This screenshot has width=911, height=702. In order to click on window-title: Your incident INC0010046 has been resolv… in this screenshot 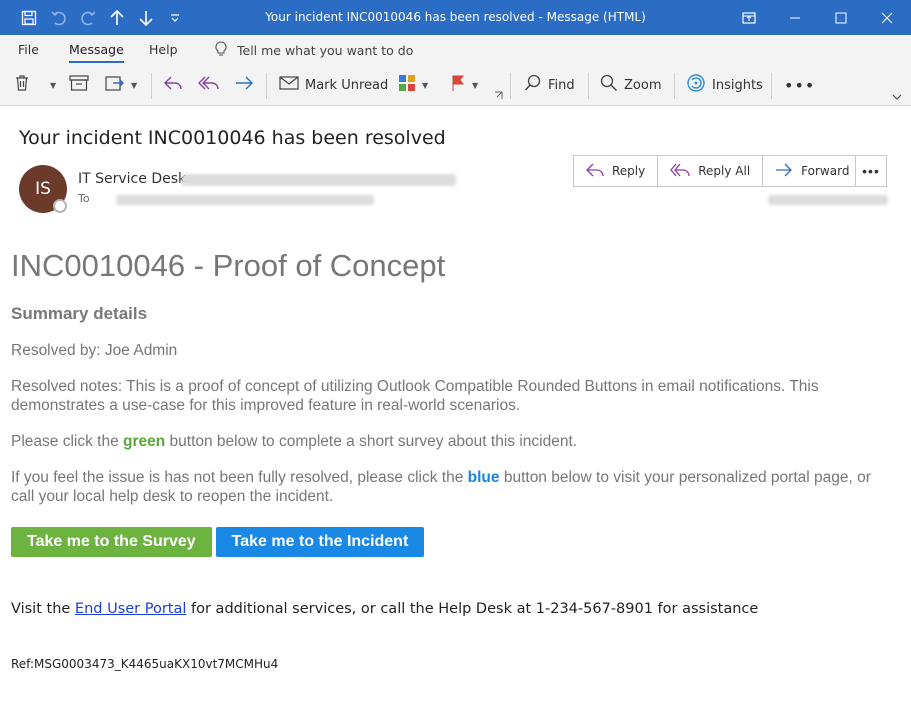, I will do `click(455, 17)`.